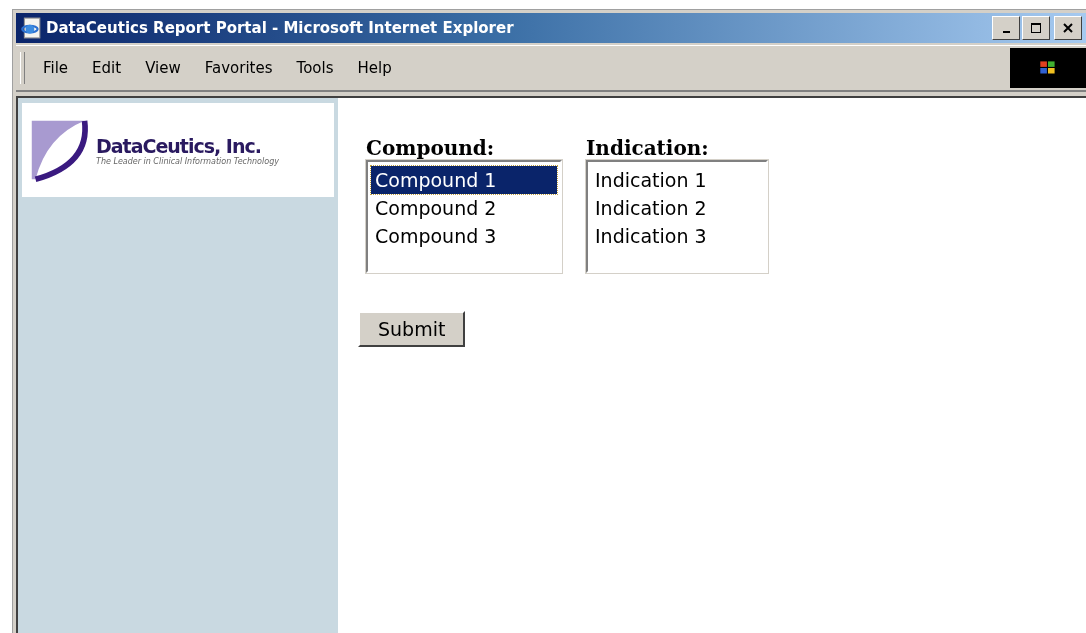 This screenshot has width=1086, height=633. I want to click on field-label: Compound:, so click(431, 148).